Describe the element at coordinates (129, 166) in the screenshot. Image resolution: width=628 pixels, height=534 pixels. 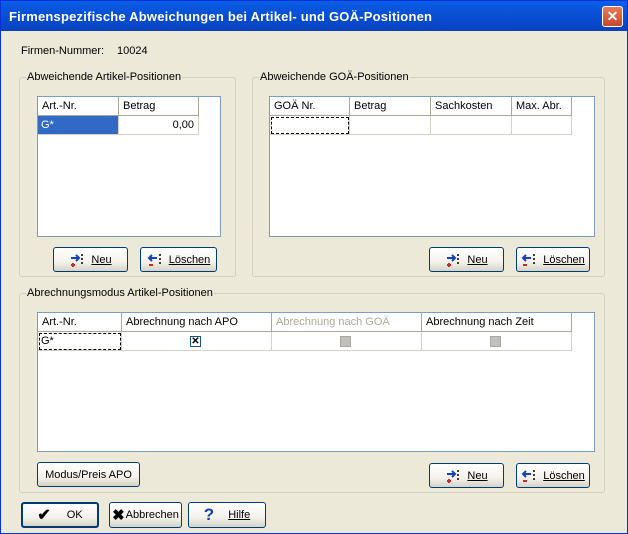
I see `artikel-grid: Art.-Nr. Betrag G* 0,00` at that location.